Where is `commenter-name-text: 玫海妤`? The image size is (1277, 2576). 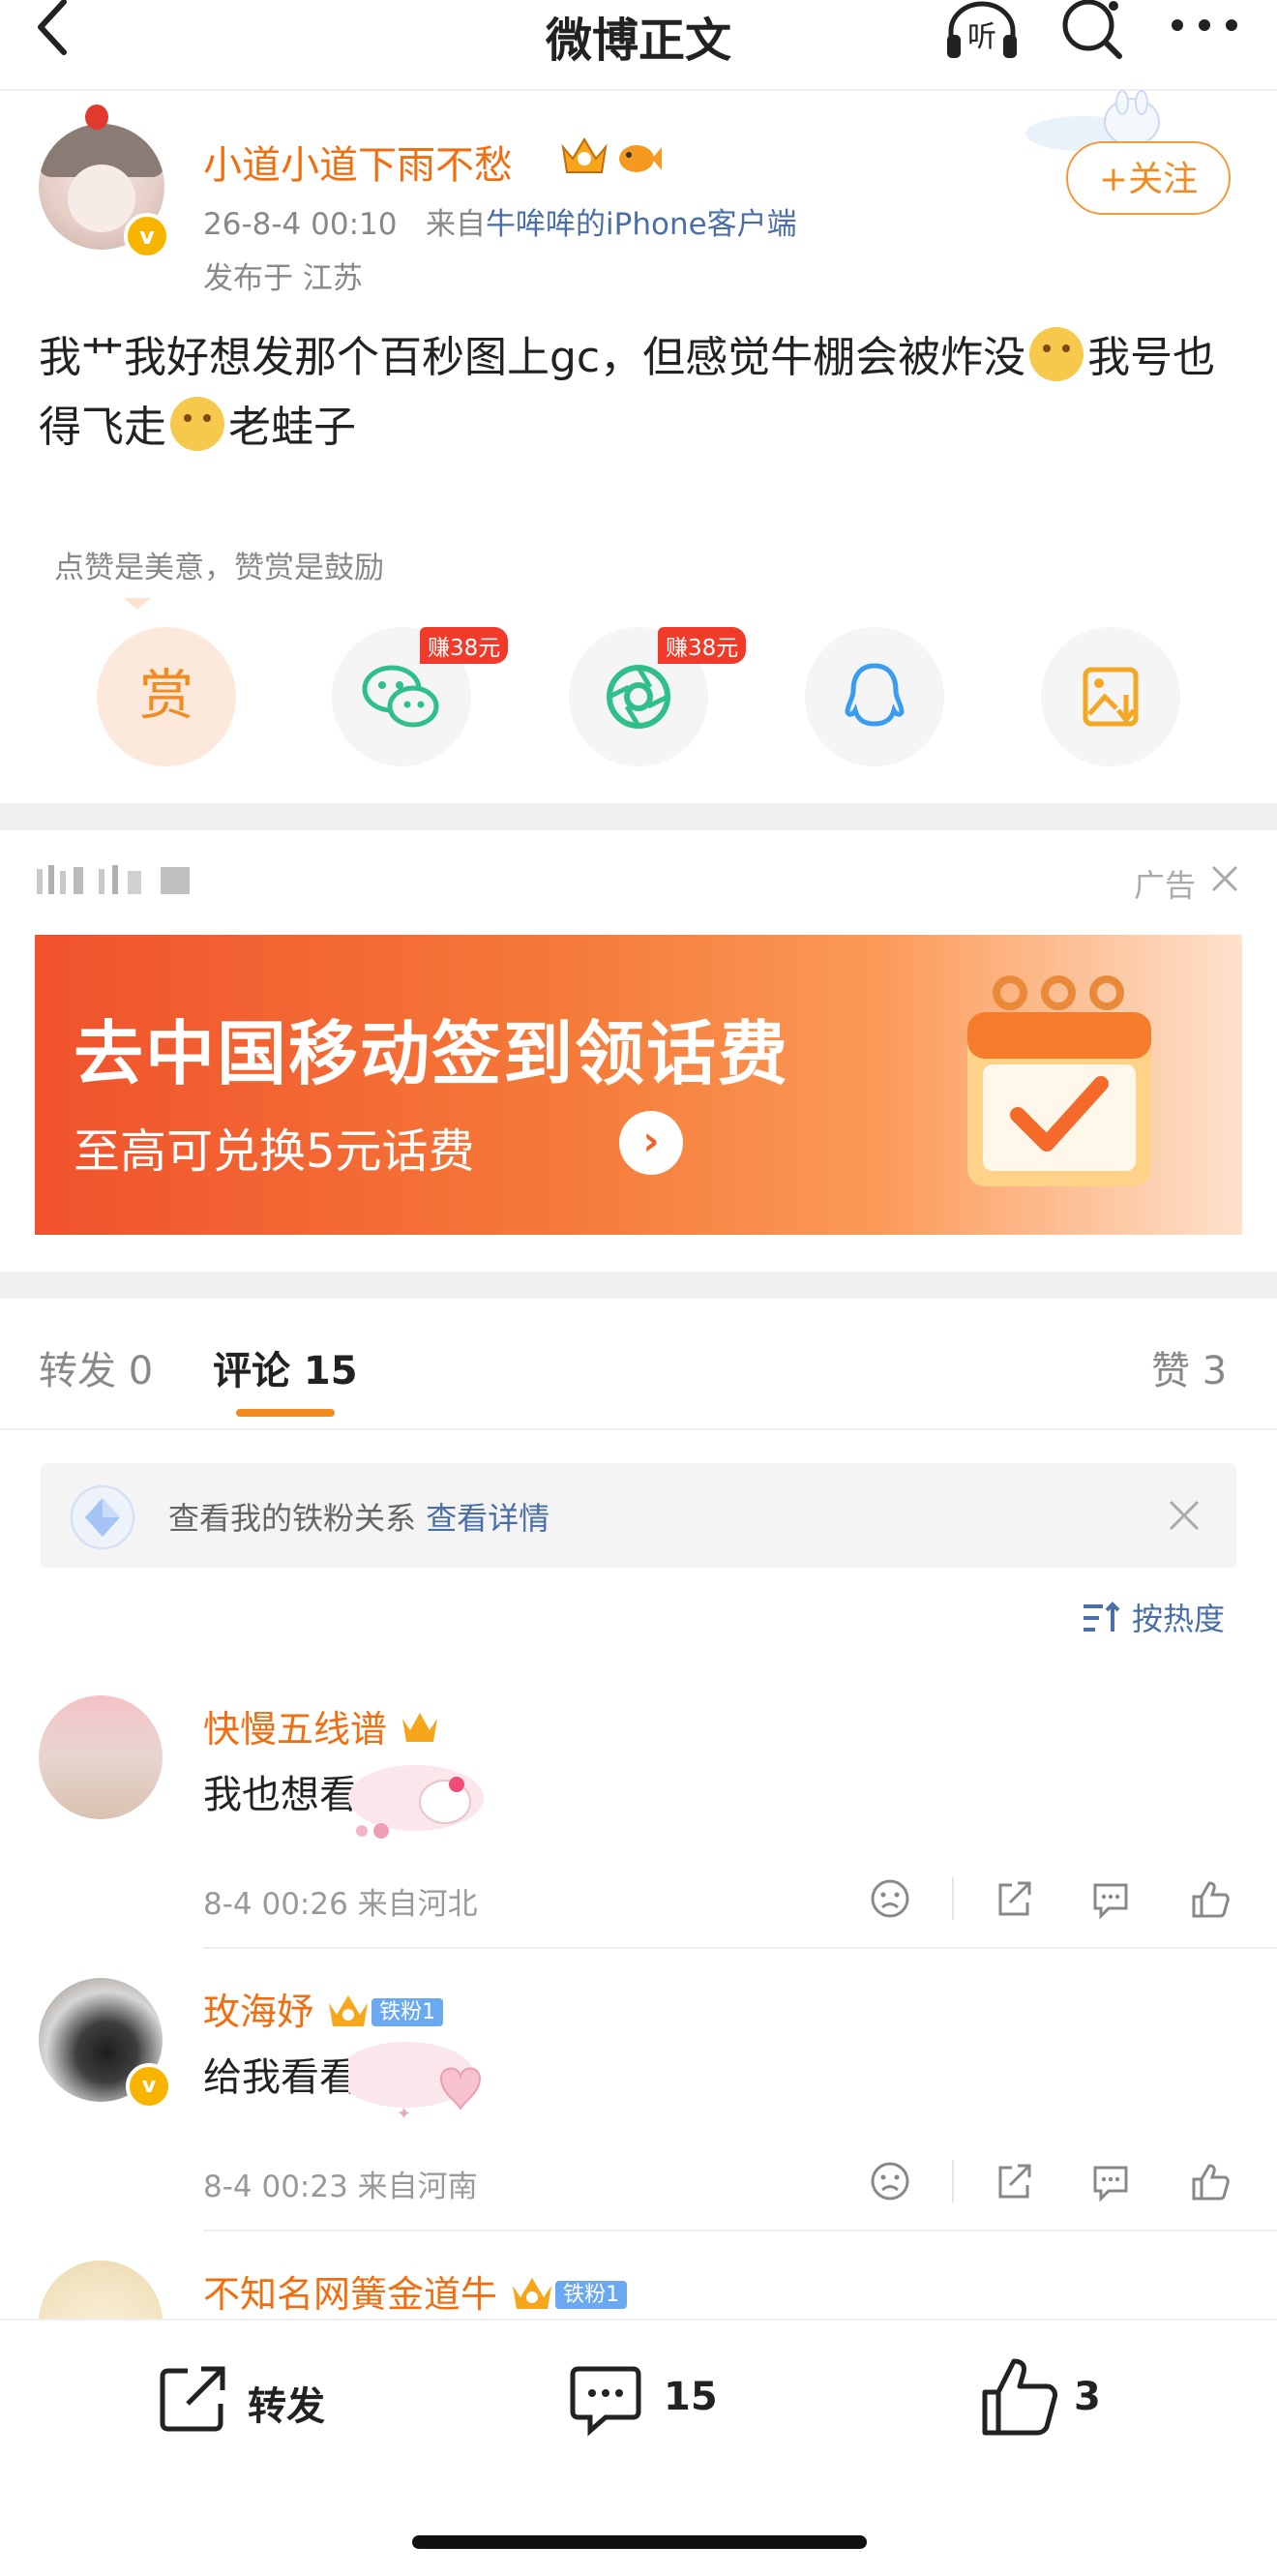 commenter-name-text: 玫海妤 is located at coordinates (258, 2012).